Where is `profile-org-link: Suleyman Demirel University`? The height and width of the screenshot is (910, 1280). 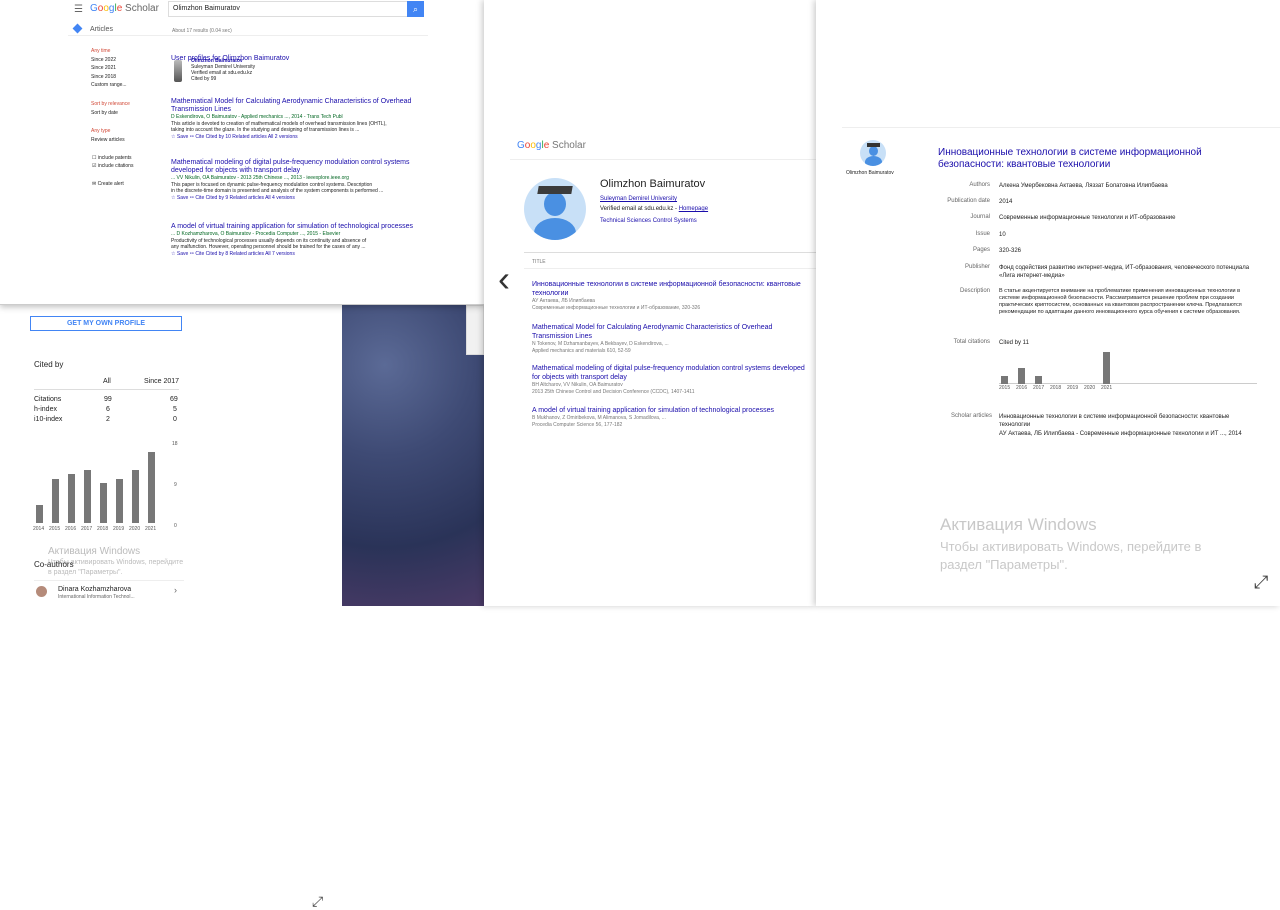 profile-org-link: Suleyman Demirel University is located at coordinates (638, 199).